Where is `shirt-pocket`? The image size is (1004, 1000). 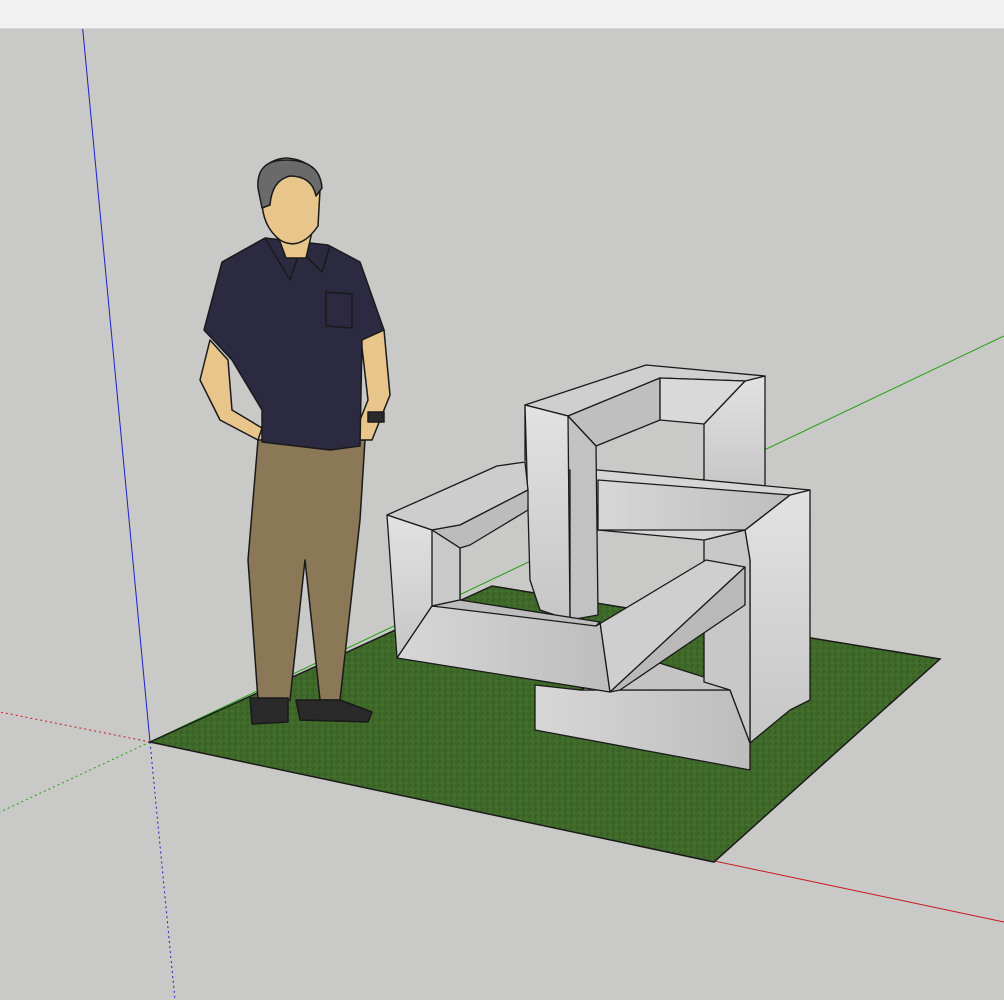 shirt-pocket is located at coordinates (339, 310).